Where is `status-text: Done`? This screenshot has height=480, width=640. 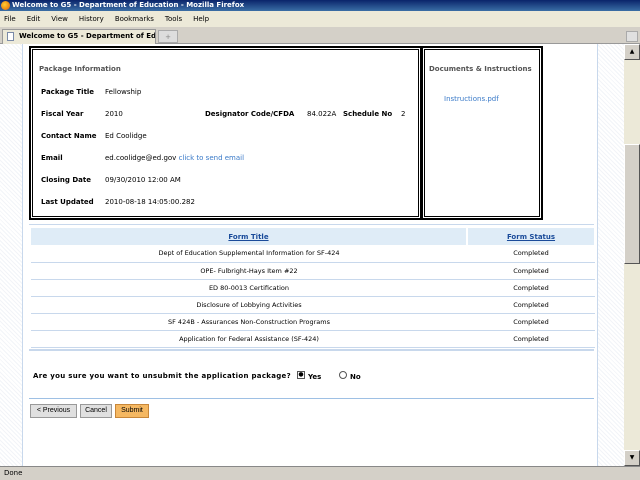
status-text: Done is located at coordinates (13, 473).